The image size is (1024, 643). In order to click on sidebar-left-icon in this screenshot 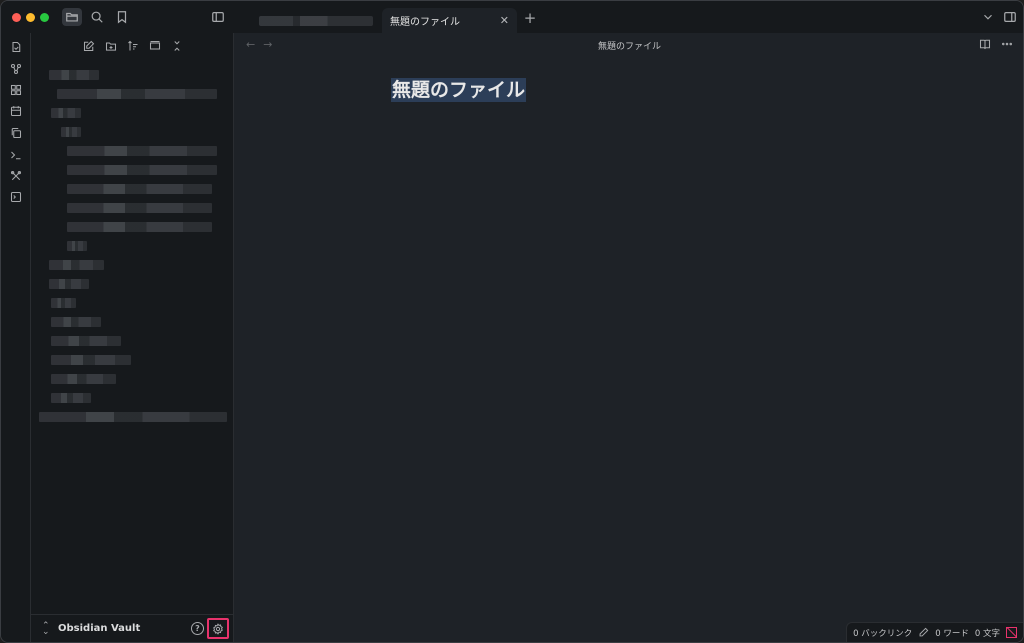, I will do `click(218, 17)`.